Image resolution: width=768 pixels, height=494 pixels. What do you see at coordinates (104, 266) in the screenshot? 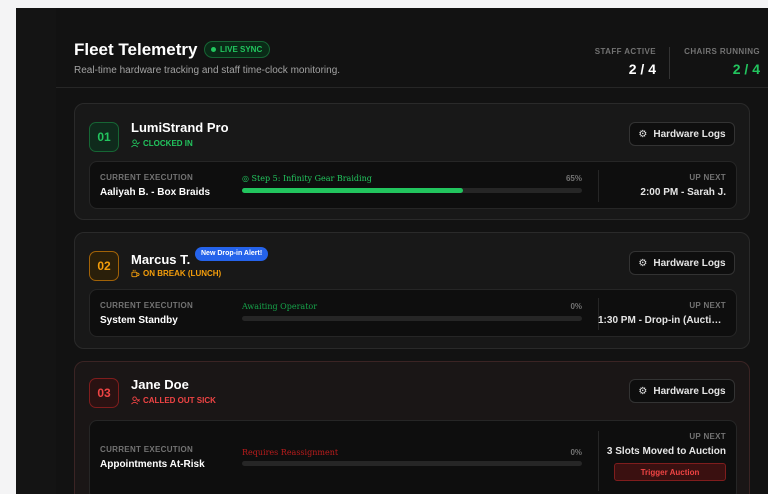
I see `station-number: 02` at bounding box center [104, 266].